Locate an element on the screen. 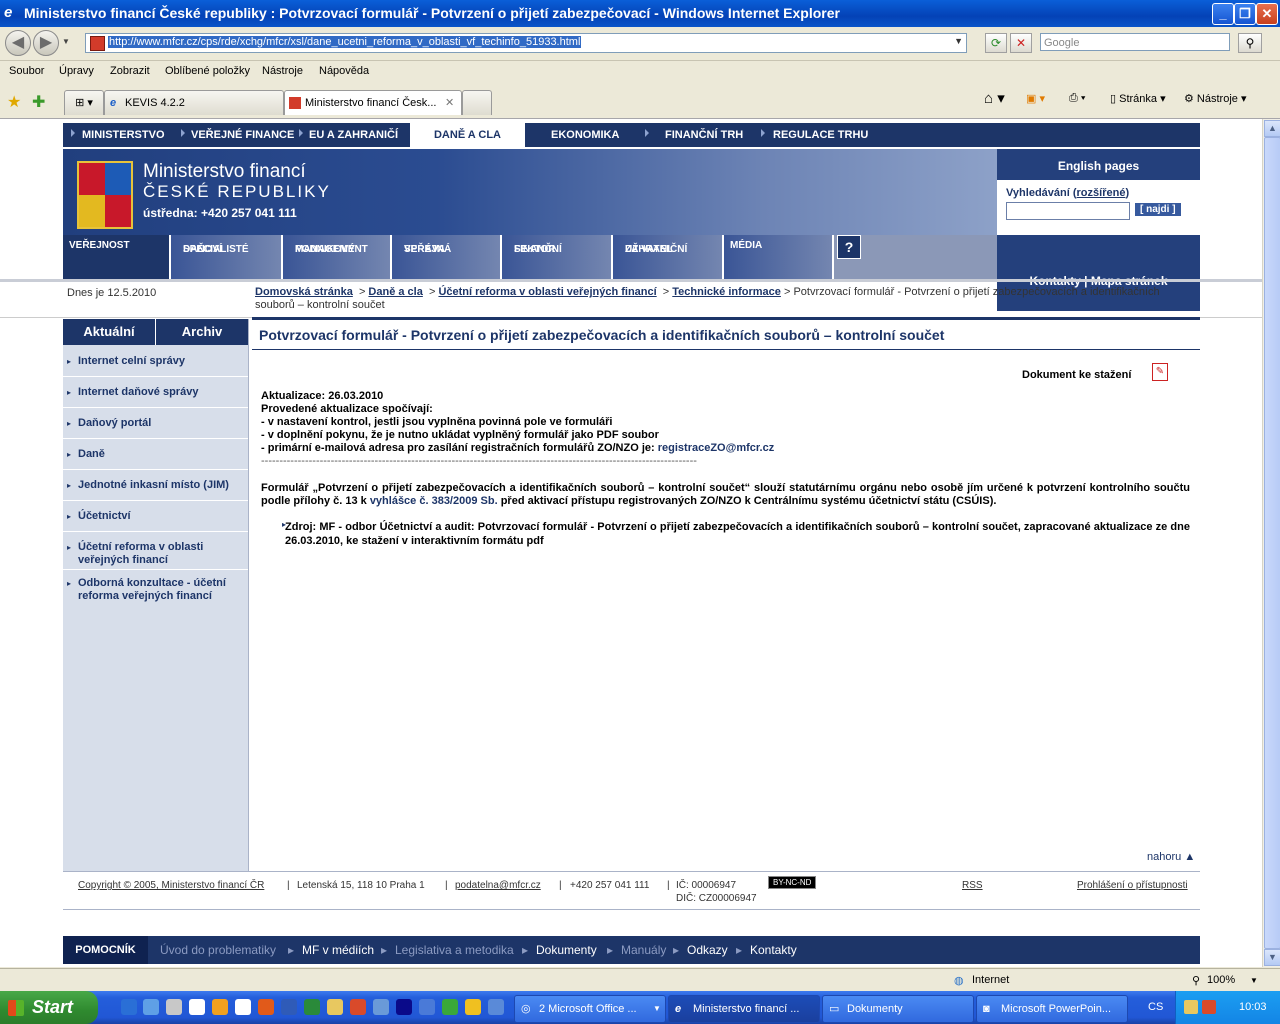 Image resolution: width=1280 pixels, height=1024 pixels. new-tab-button is located at coordinates (477, 102).